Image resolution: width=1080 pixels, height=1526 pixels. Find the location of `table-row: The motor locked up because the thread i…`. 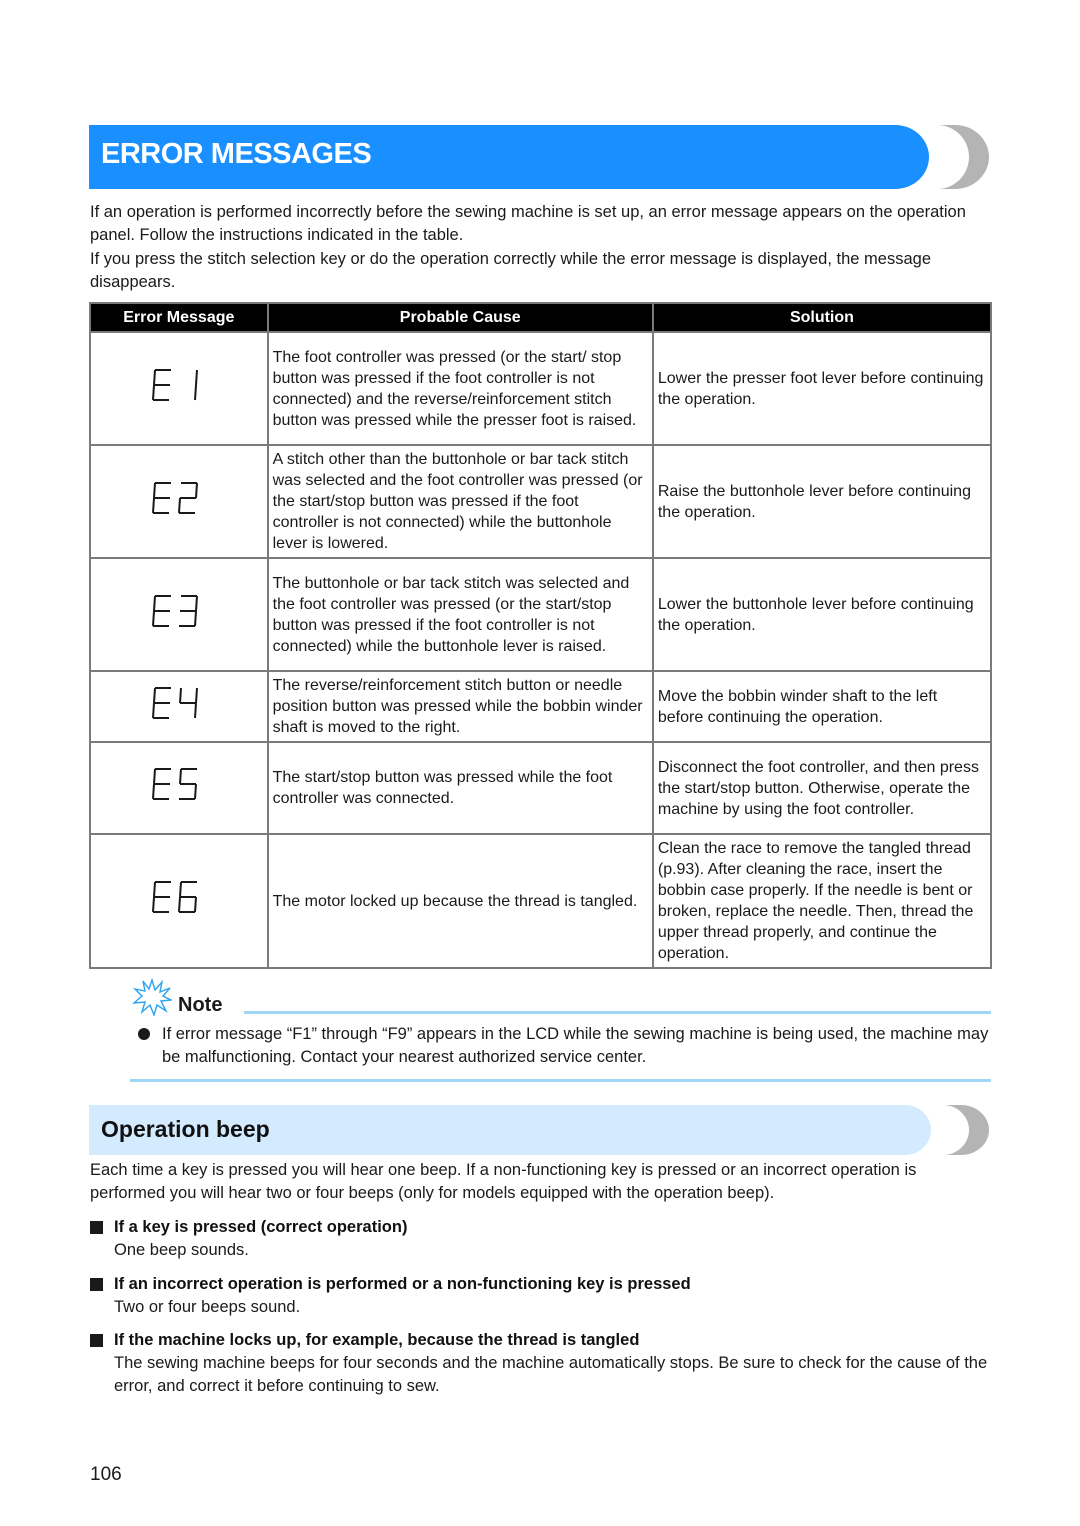

table-row: The motor locked up because the thread i… is located at coordinates (541, 901).